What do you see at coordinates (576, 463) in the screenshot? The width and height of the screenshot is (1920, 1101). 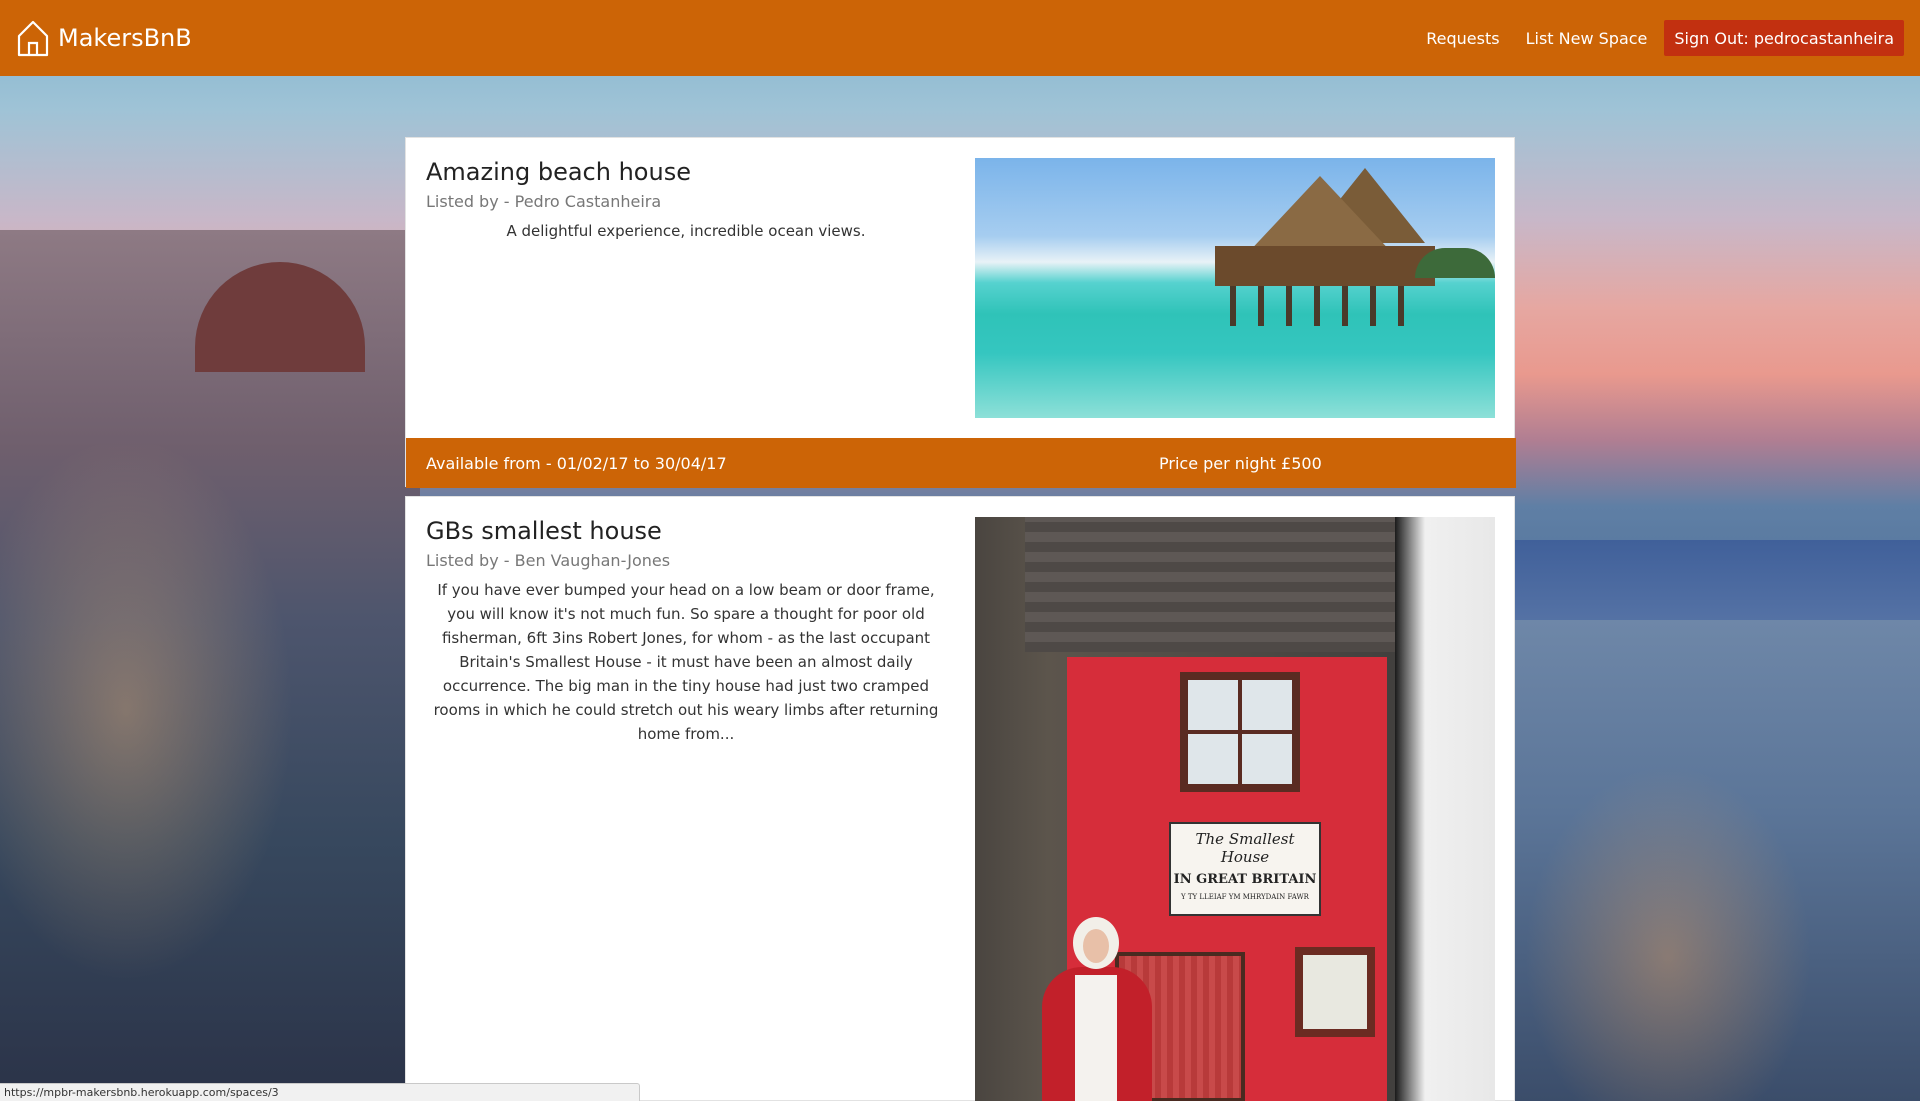 I see `availability-dates: Available from - 01/02/17 to 30/04/17` at bounding box center [576, 463].